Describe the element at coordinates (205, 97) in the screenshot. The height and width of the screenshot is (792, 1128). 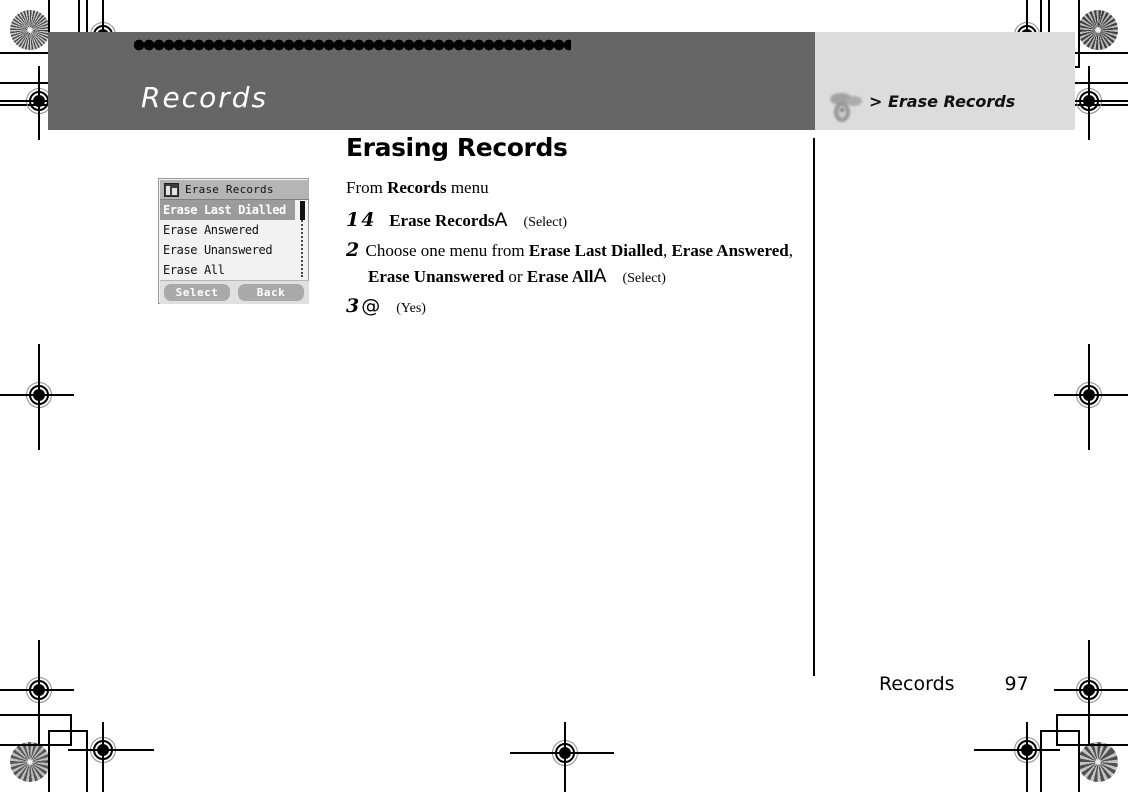
I see `page-title: Records` at that location.